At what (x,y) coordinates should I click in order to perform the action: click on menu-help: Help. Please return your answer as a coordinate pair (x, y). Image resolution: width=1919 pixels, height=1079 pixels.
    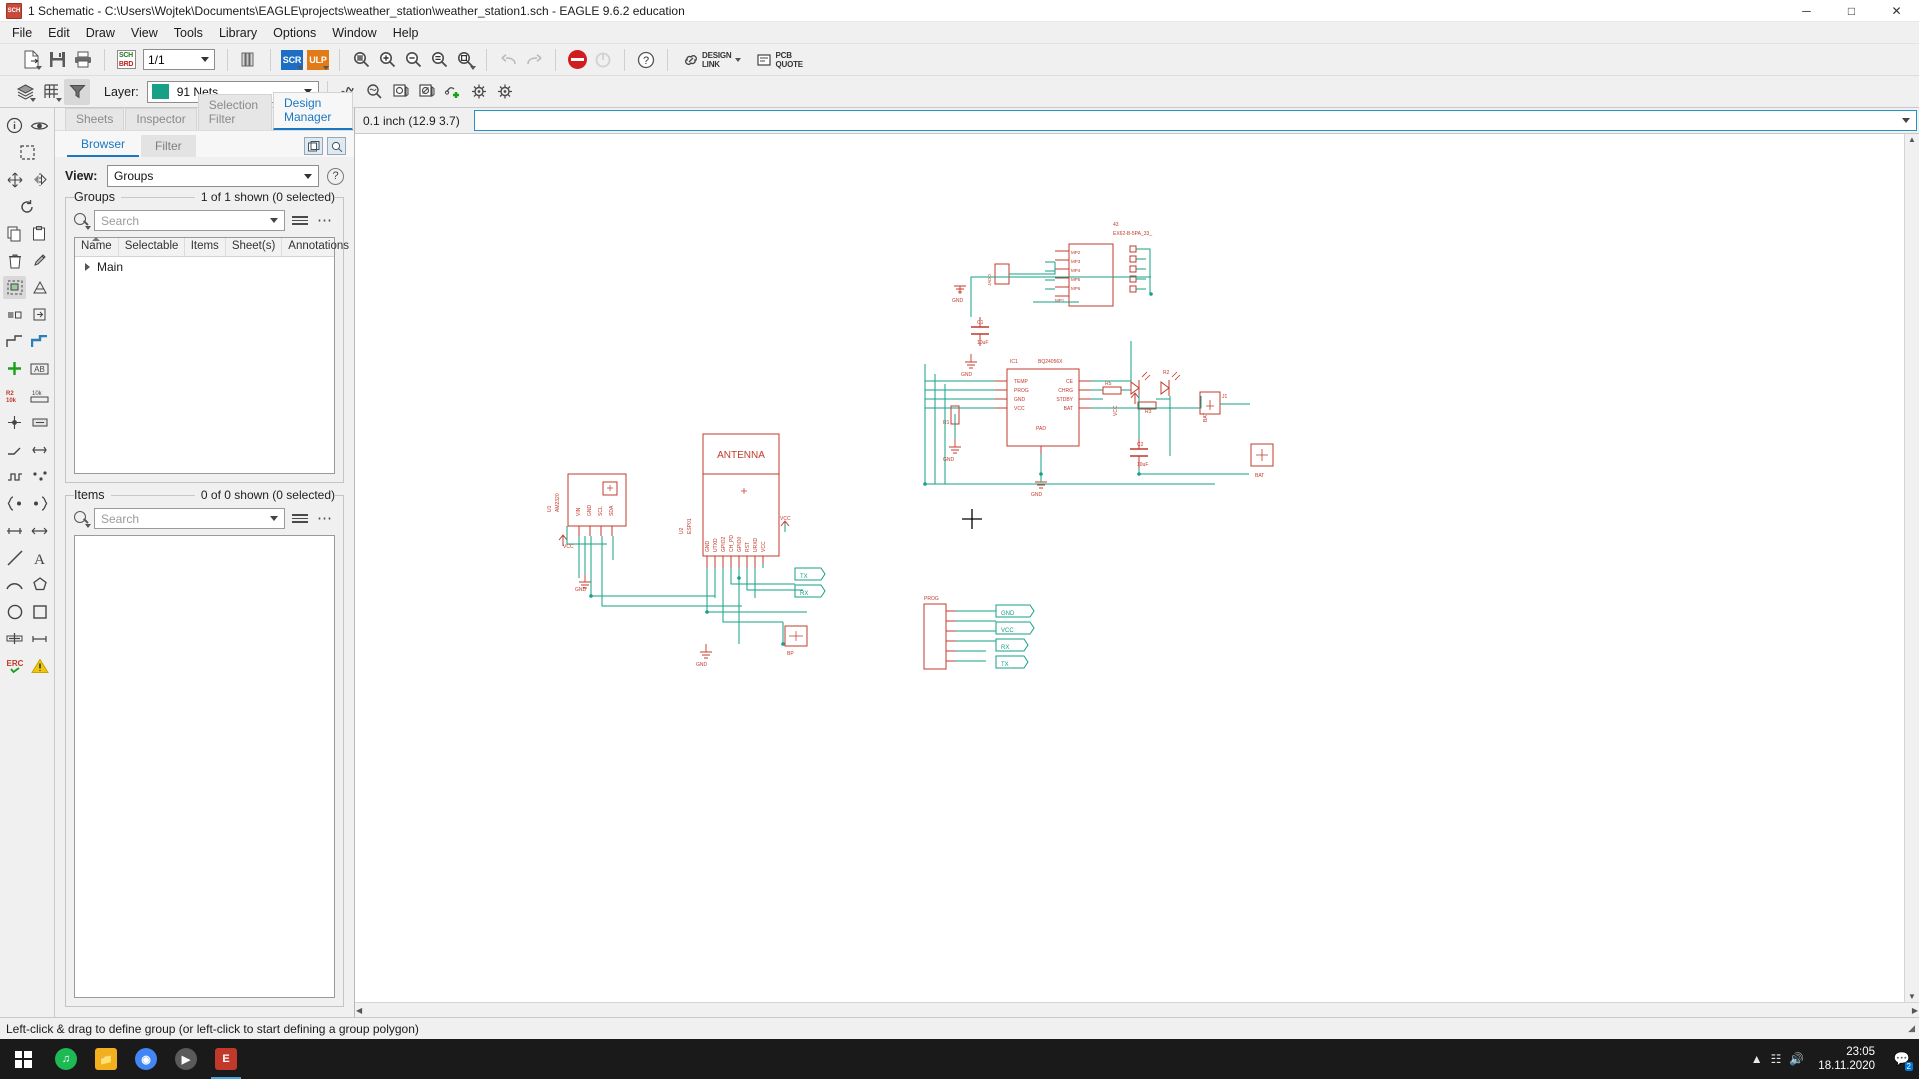
    Looking at the image, I should click on (406, 33).